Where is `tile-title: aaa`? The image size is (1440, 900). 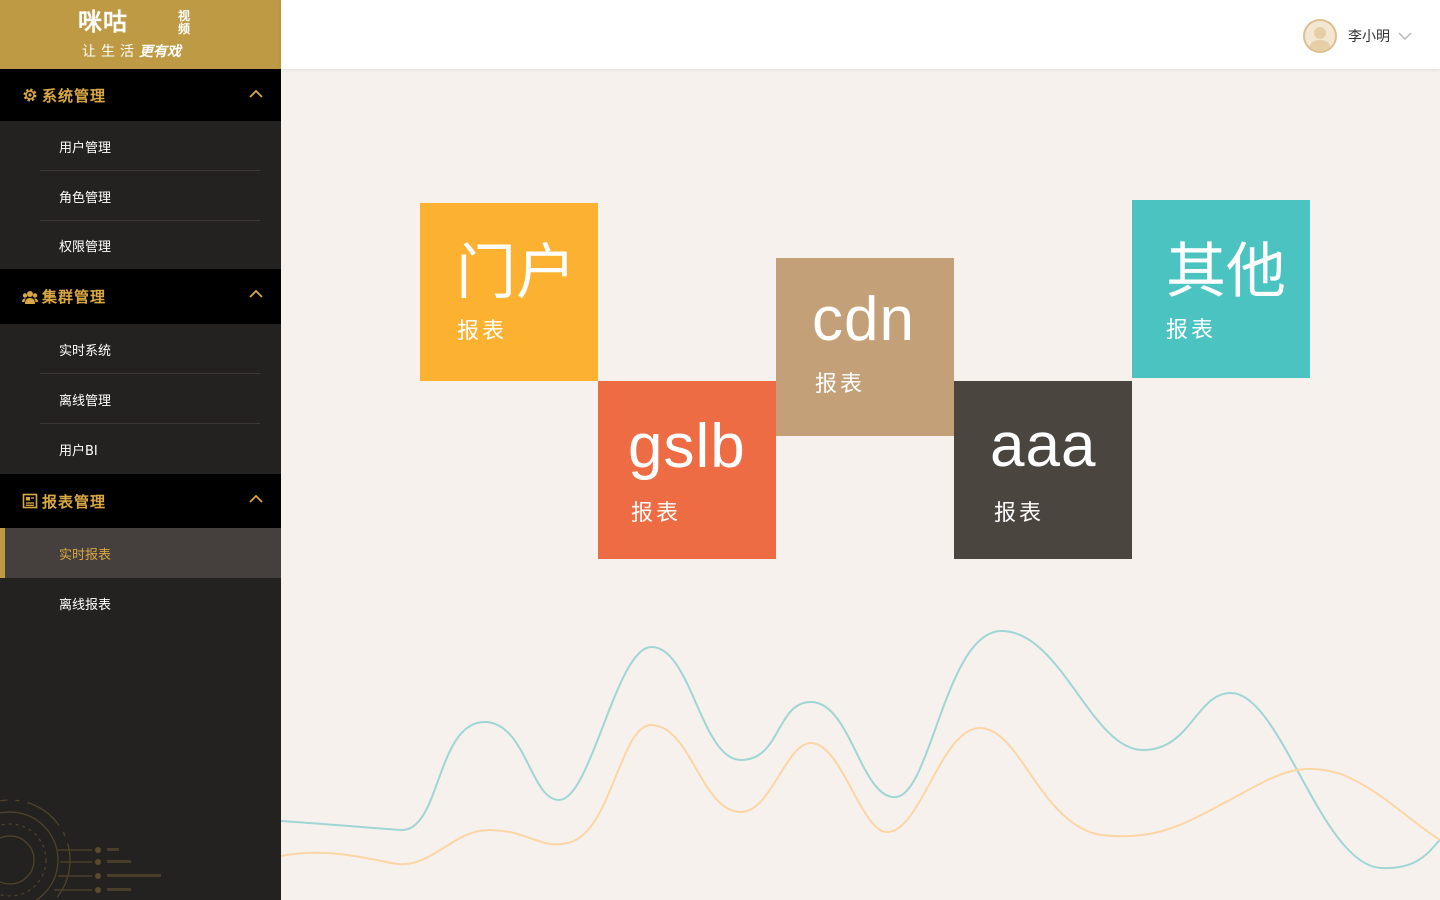
tile-title: aaa is located at coordinates (1043, 445).